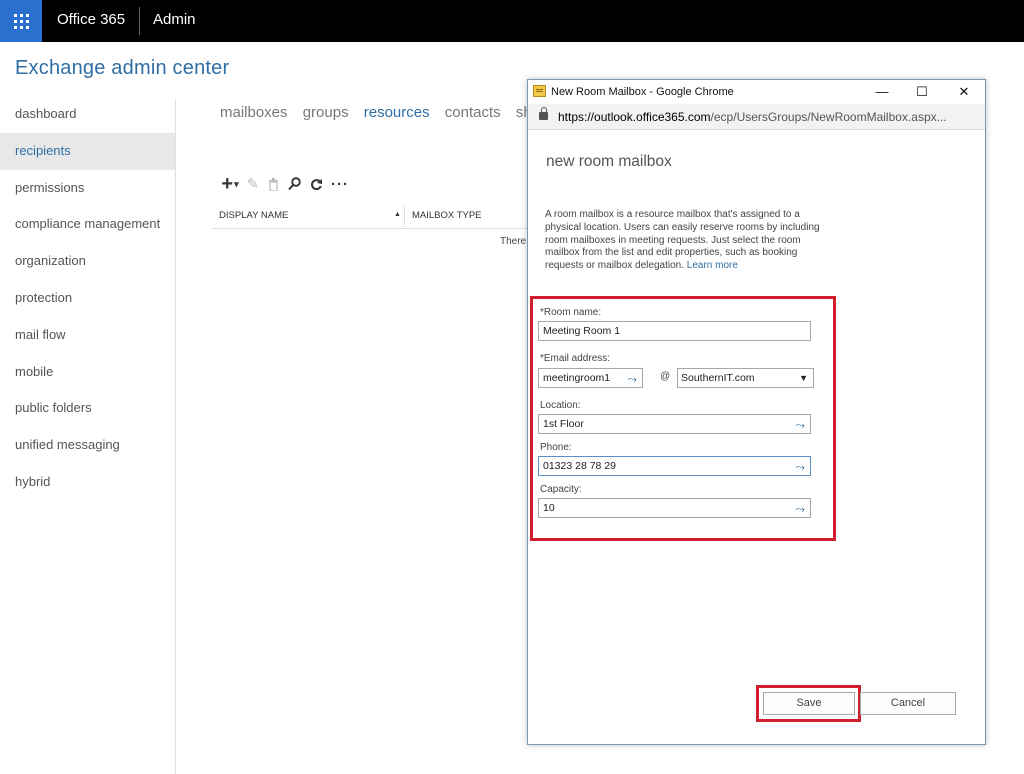 Image resolution: width=1024 pixels, height=774 pixels. What do you see at coordinates (756, 92) in the screenshot?
I see `window-titlebar: New Room Mailbox - Google Chrome — ☐ ✕` at bounding box center [756, 92].